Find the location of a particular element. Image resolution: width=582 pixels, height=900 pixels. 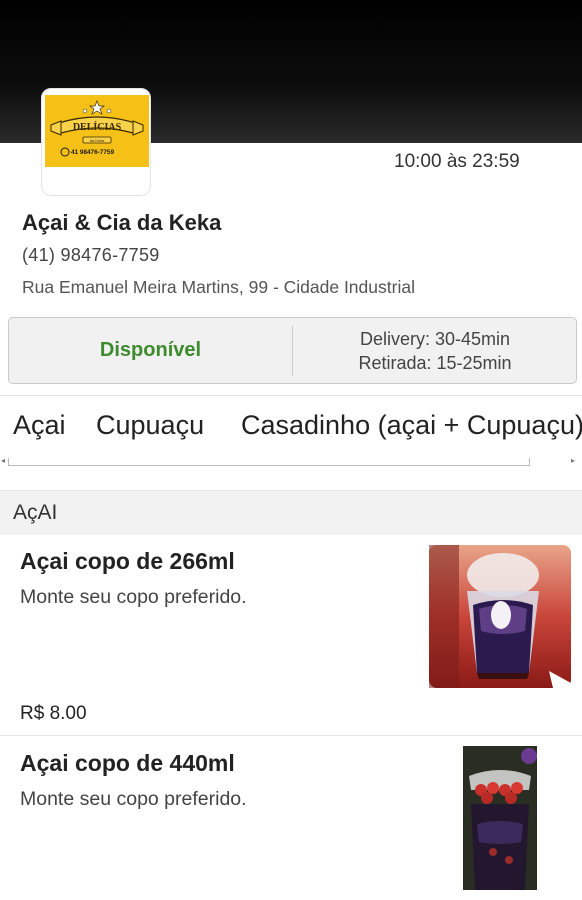

pickup-time: Retirada: 15-25min is located at coordinates (435, 362).